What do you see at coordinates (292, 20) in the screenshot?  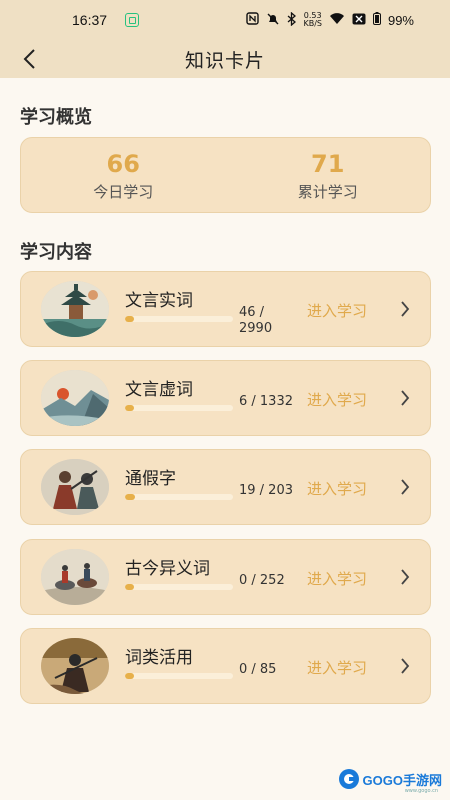 I see `bluetooth-icon` at bounding box center [292, 20].